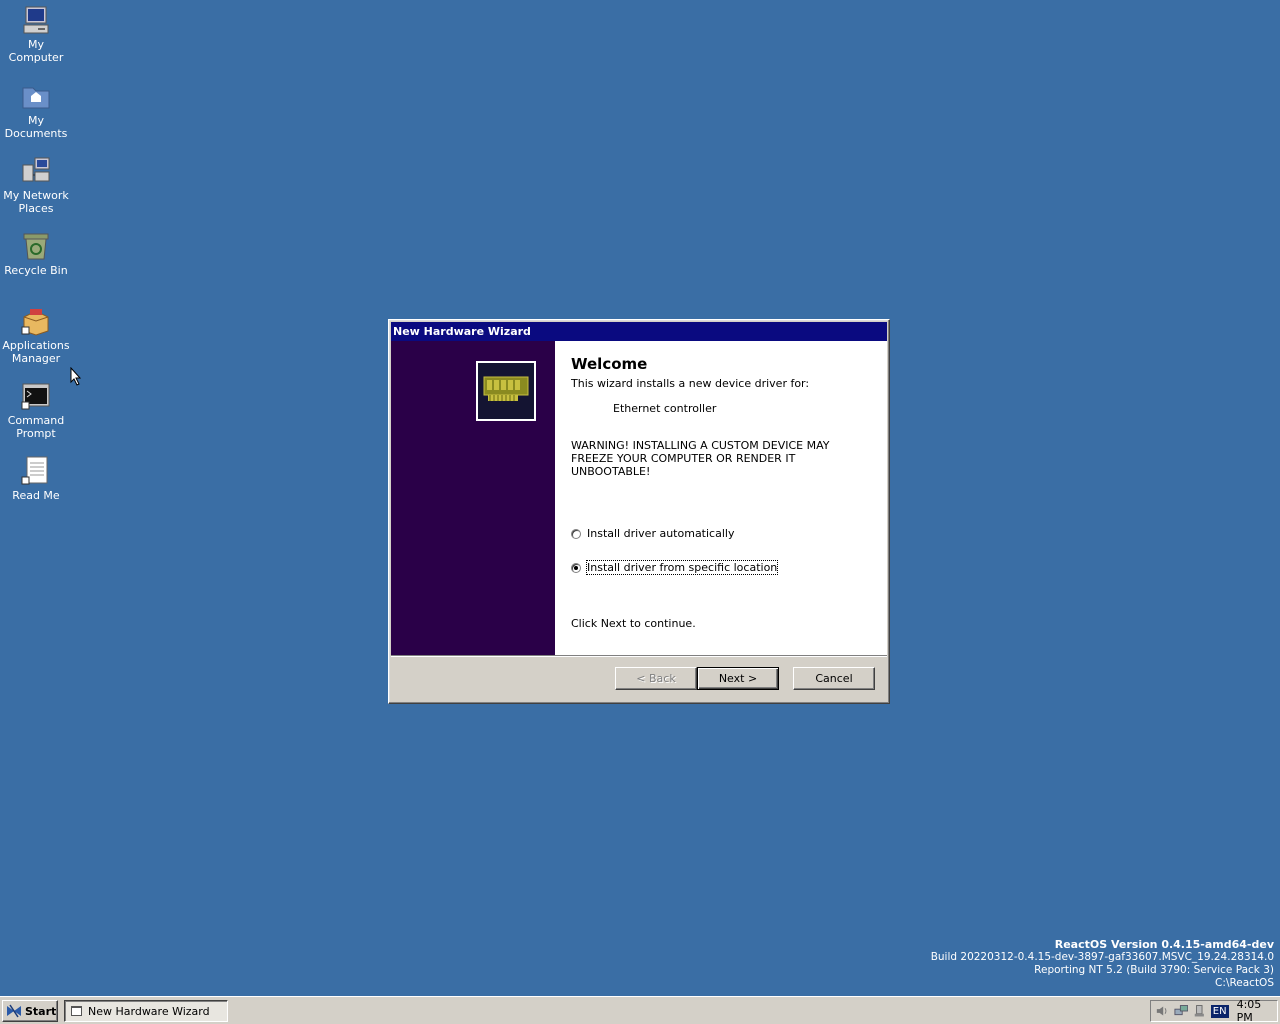 The image size is (1280, 1024). Describe the element at coordinates (682, 567) in the screenshot. I see `option-label: Install driver from specific location` at that location.